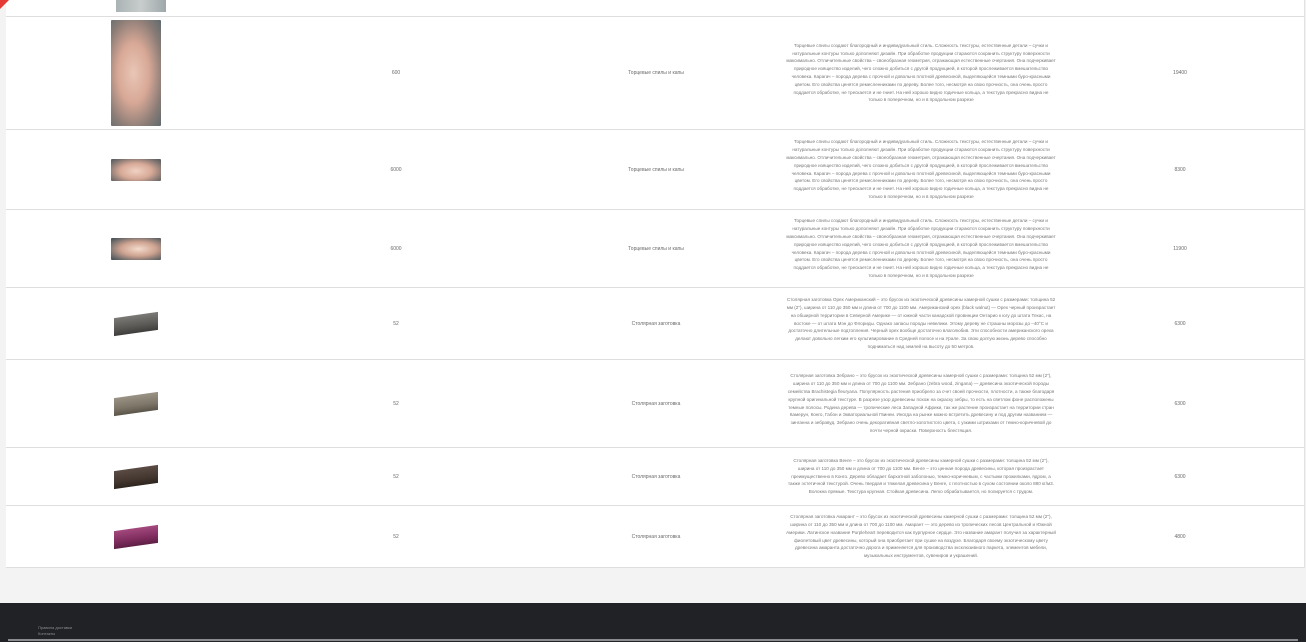 The image size is (1306, 642). What do you see at coordinates (4, 4) in the screenshot?
I see `corner-marker` at bounding box center [4, 4].